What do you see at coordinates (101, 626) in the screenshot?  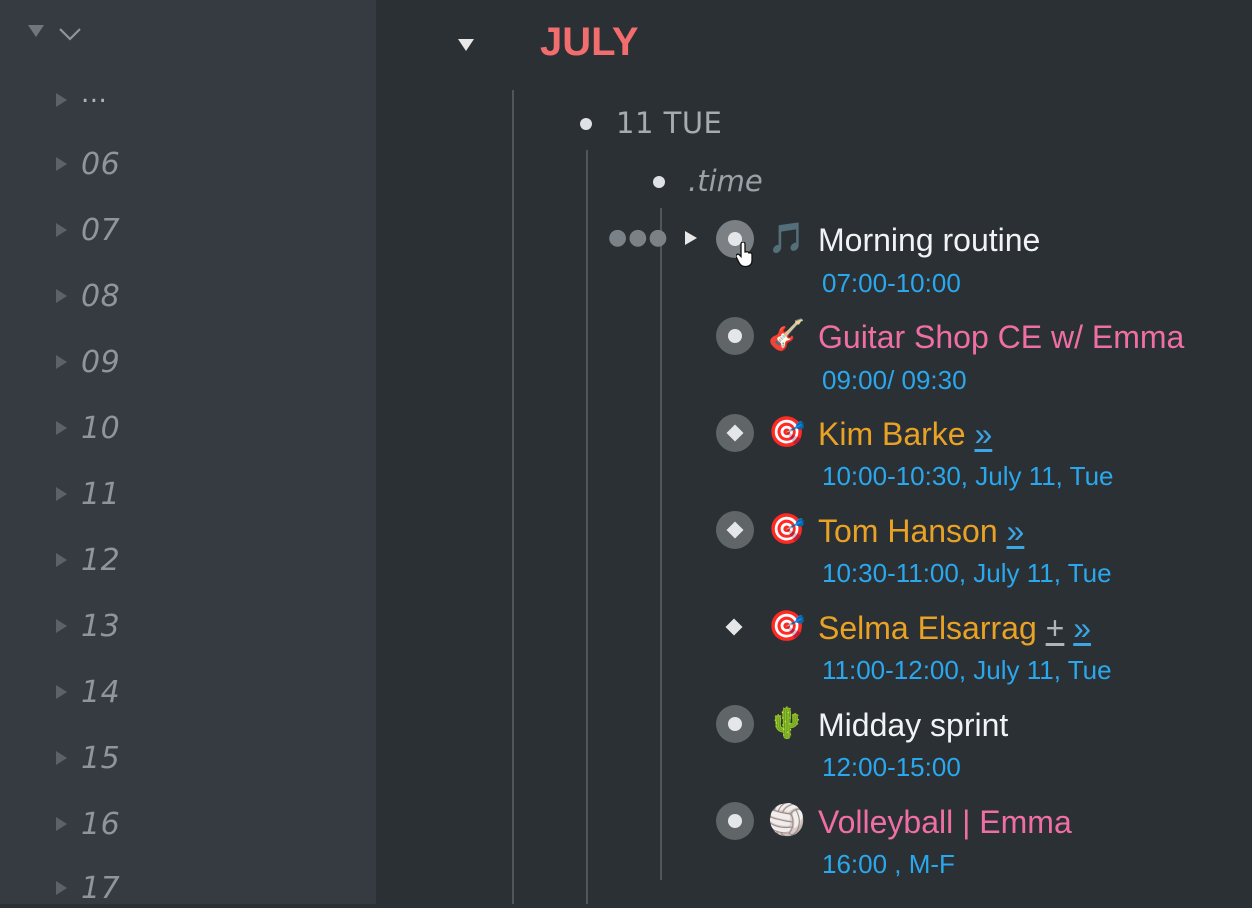 I see `sidebar-item-label: 13` at bounding box center [101, 626].